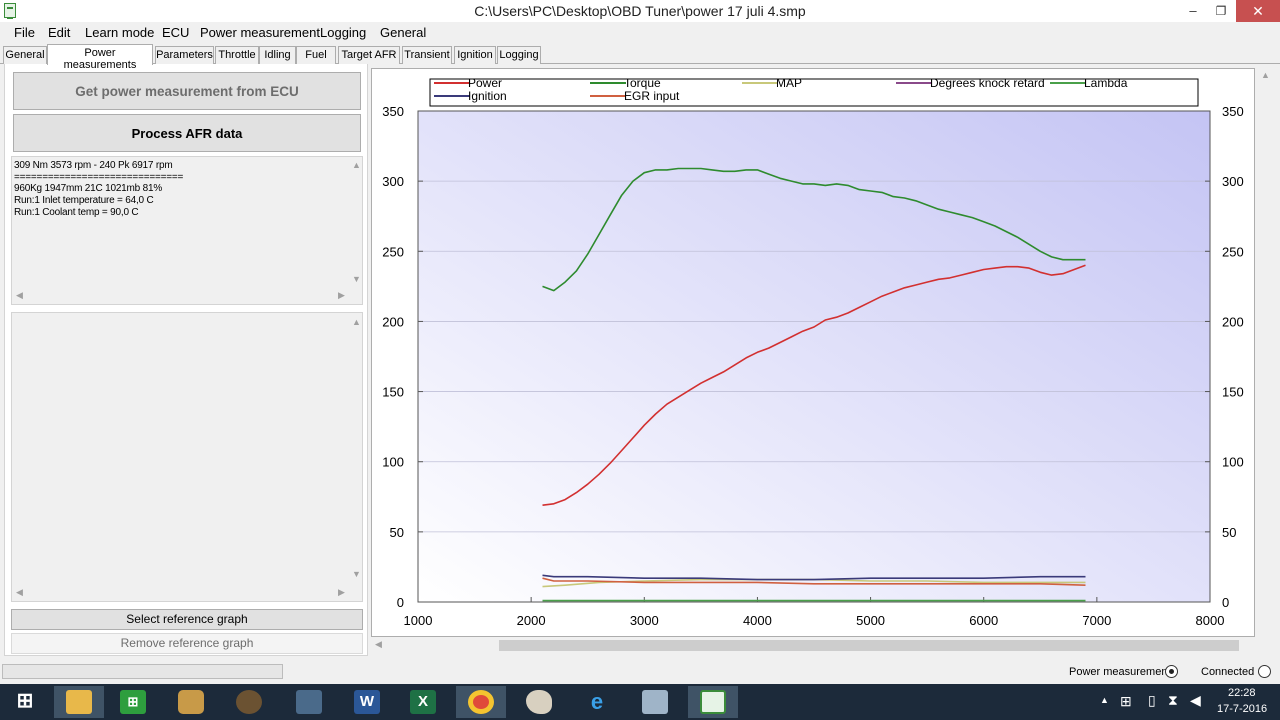  What do you see at coordinates (597, 702) in the screenshot?
I see `internet-explorer-icon: e` at bounding box center [597, 702].